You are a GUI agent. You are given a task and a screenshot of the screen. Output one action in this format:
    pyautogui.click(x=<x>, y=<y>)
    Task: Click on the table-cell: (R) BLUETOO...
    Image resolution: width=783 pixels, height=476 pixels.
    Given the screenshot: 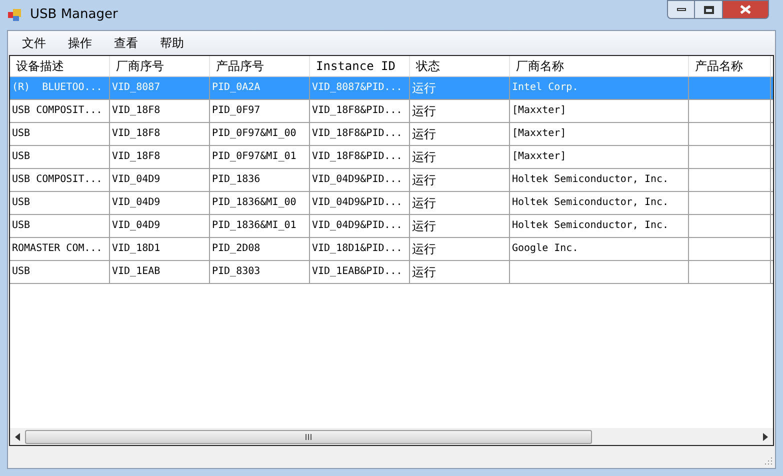 What is the action you would take?
    pyautogui.click(x=60, y=88)
    